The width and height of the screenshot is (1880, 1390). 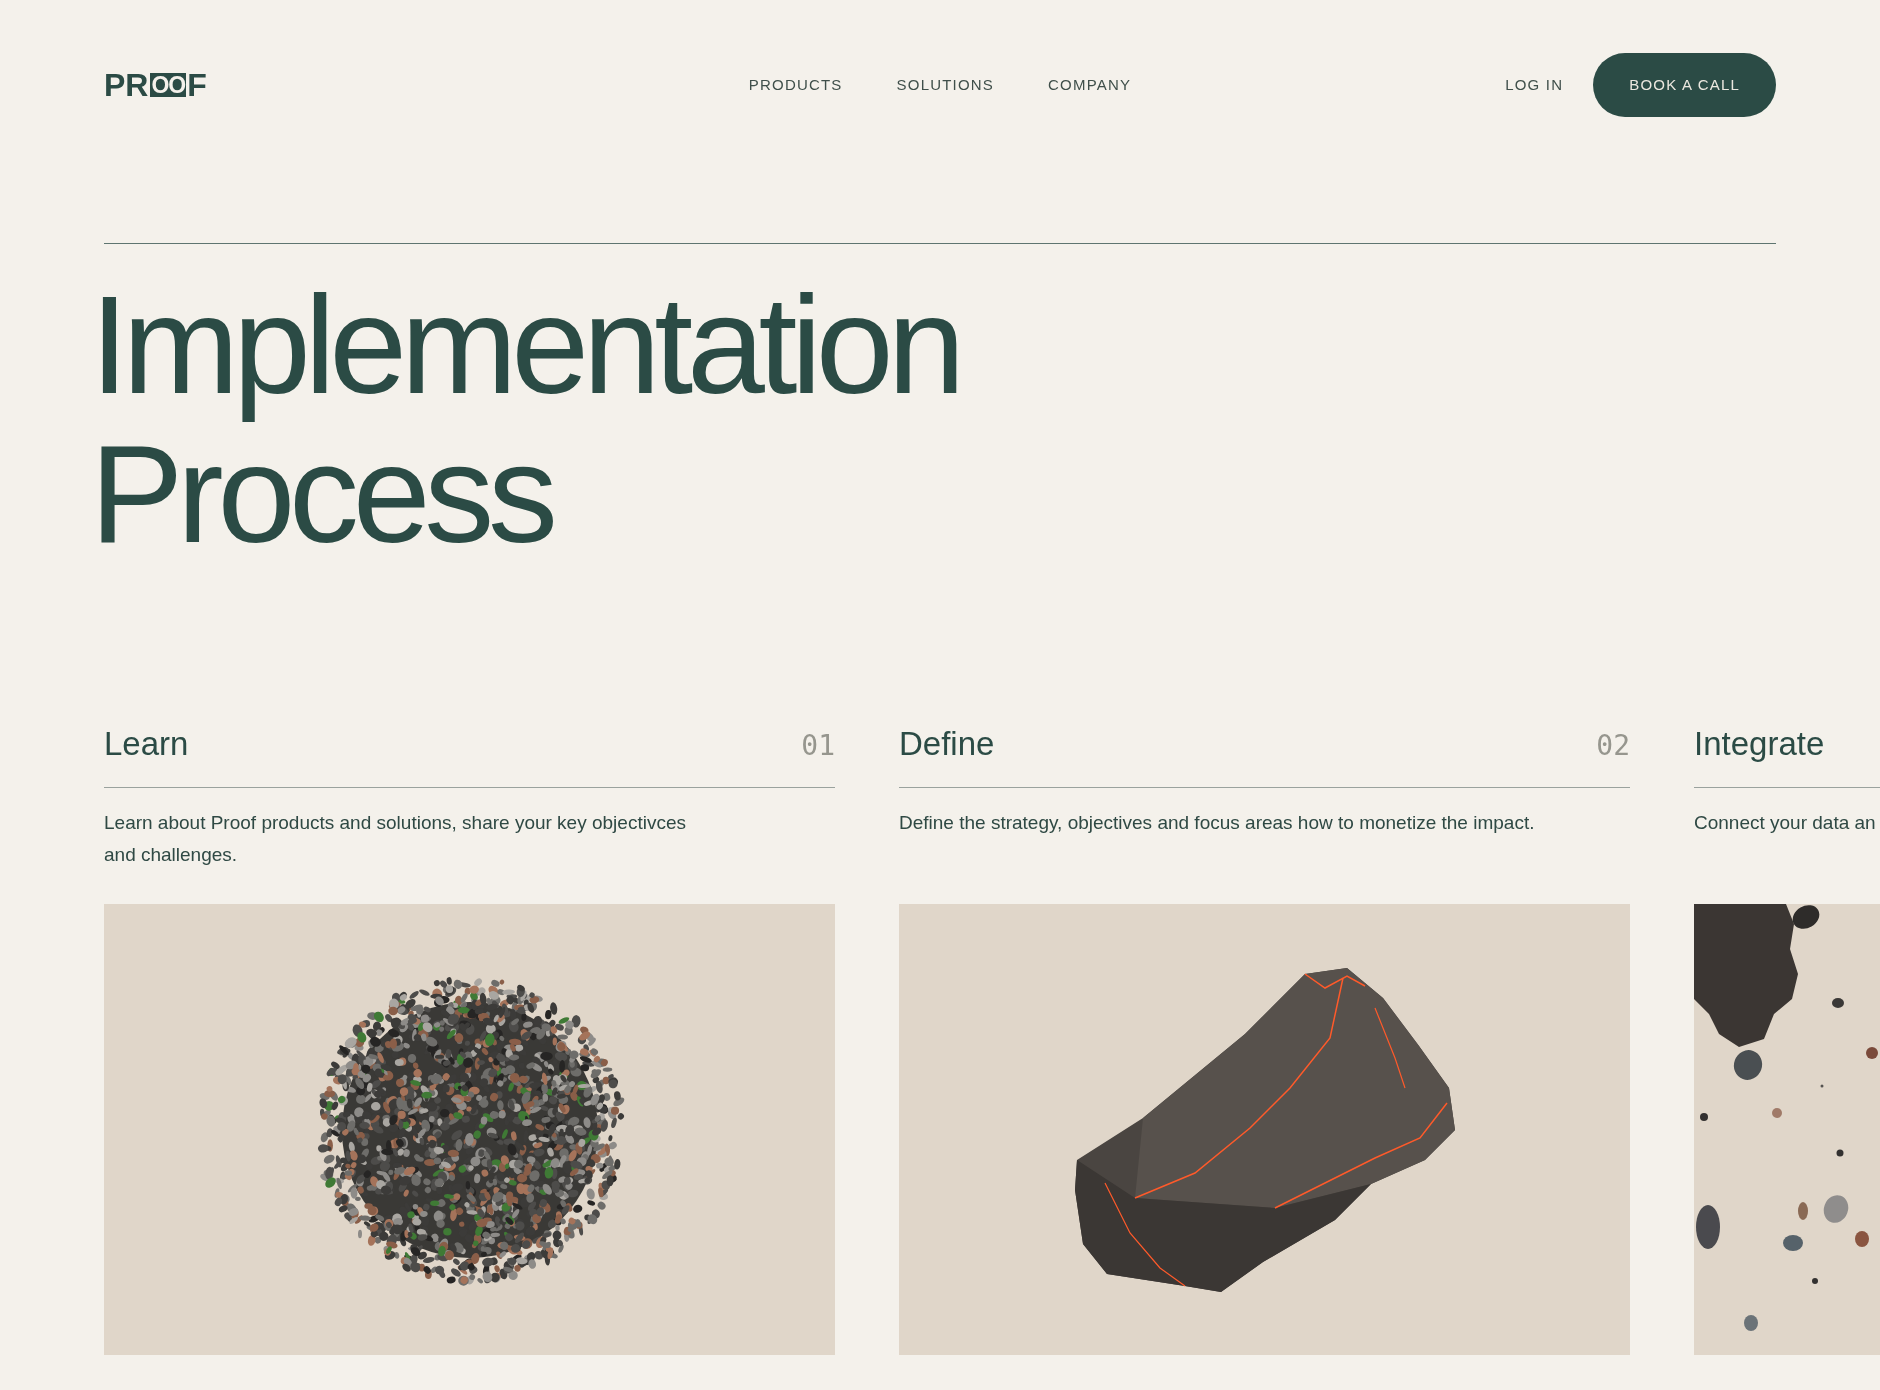 What do you see at coordinates (1090, 85) in the screenshot?
I see `nav-link: COMPANY` at bounding box center [1090, 85].